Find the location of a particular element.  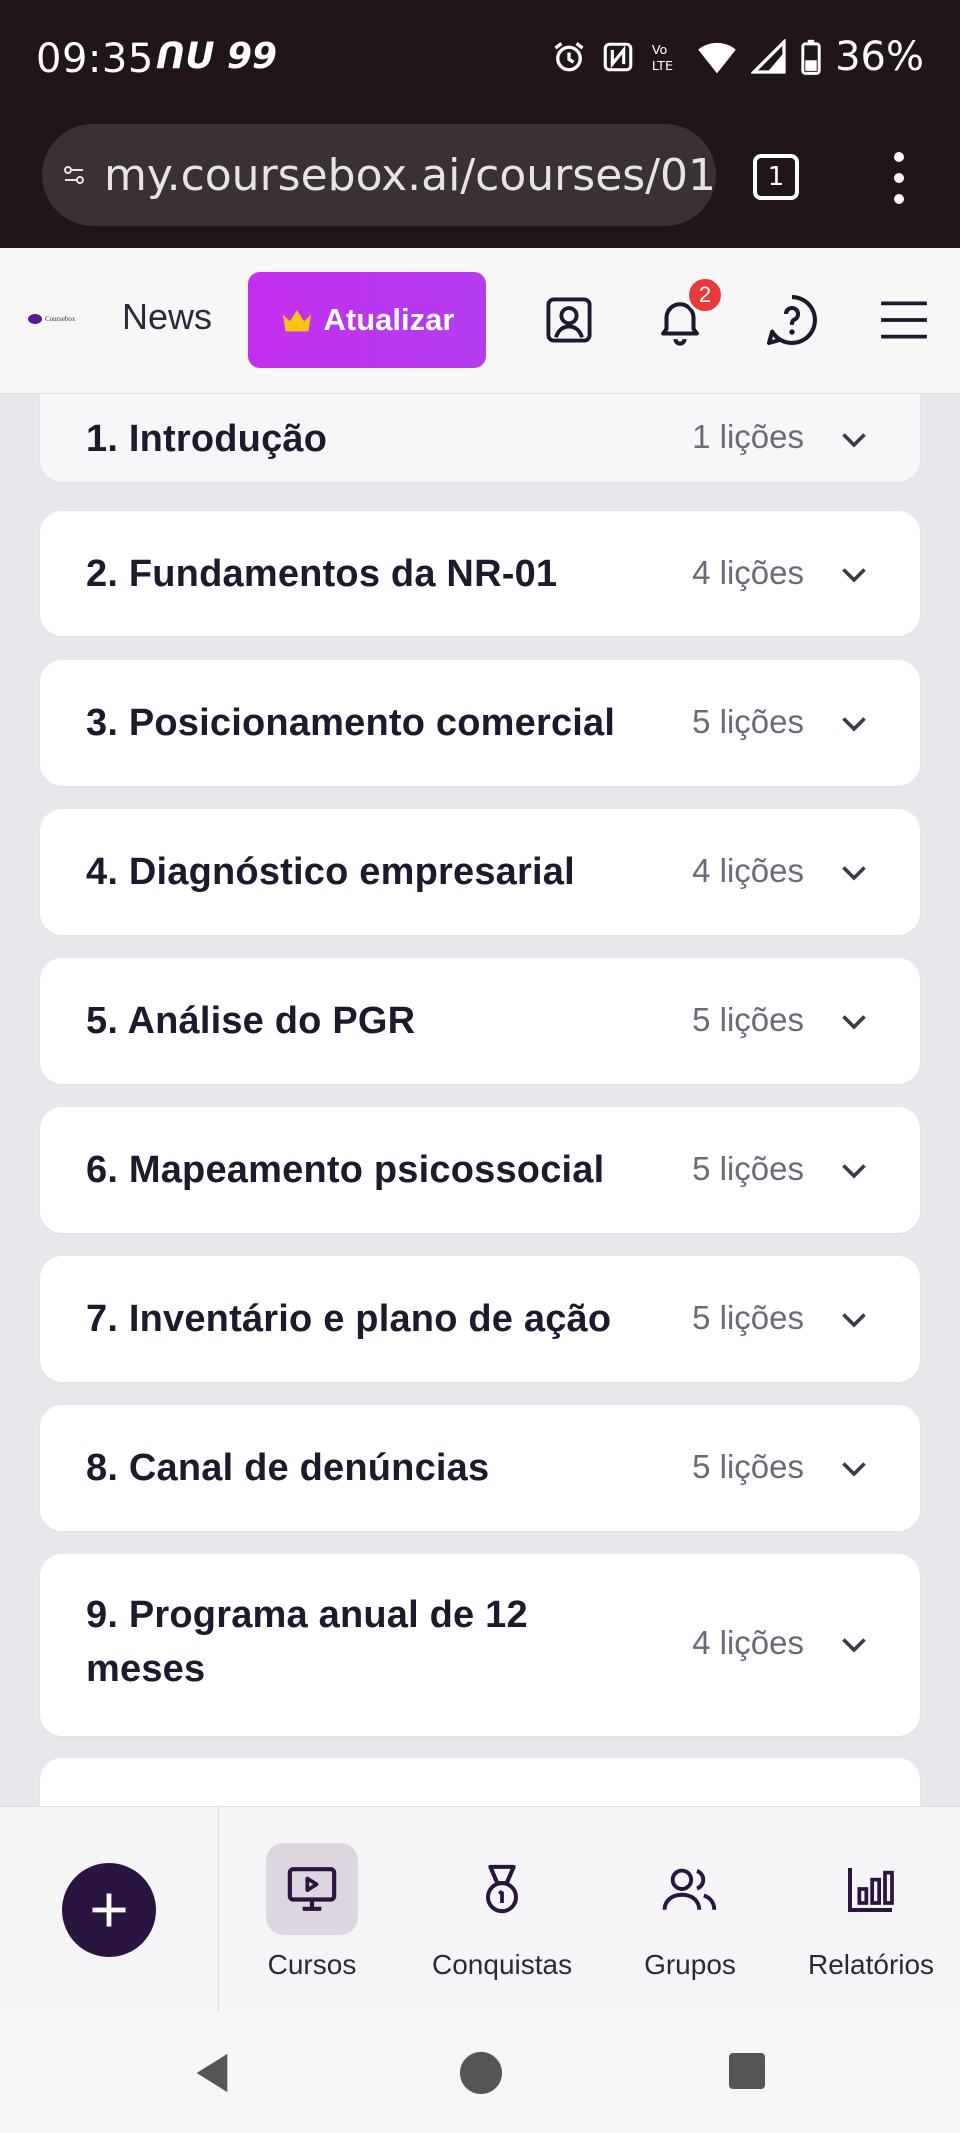

nav-item-grupos: Grupos is located at coordinates (690, 1912).